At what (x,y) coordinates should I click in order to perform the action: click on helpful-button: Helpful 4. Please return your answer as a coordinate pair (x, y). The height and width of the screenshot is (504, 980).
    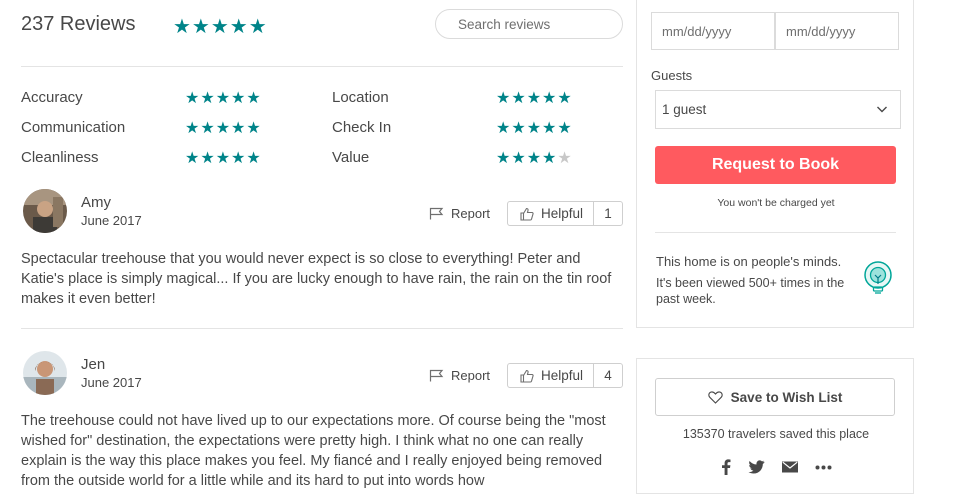
    Looking at the image, I should click on (565, 375).